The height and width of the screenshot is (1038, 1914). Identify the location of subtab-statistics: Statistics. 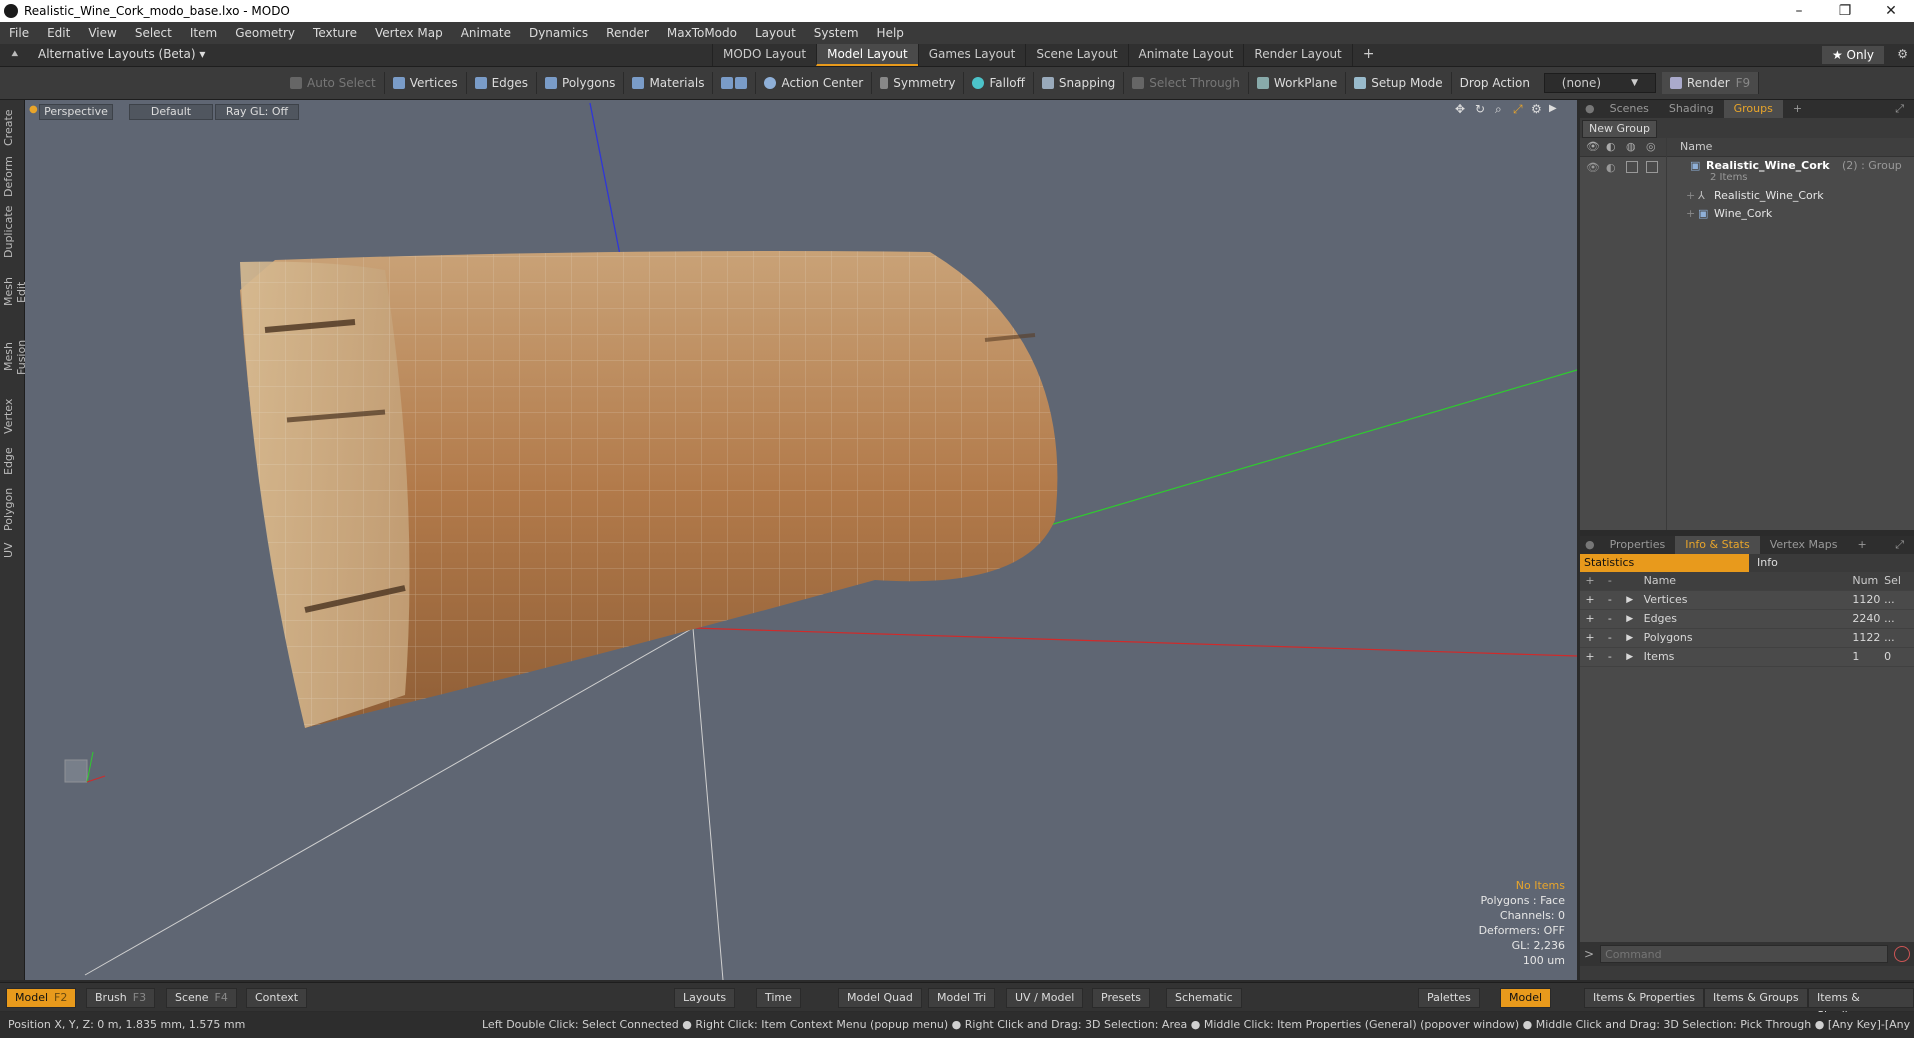
(1664, 563).